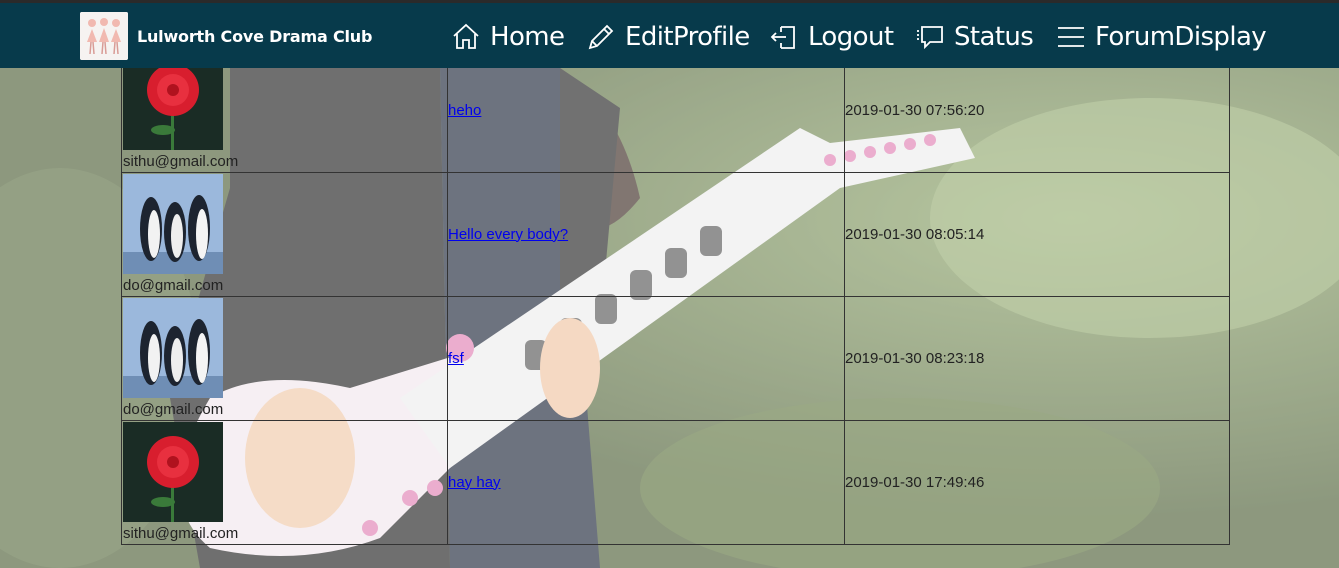 This screenshot has height=568, width=1339. Describe the element at coordinates (474, 482) in the screenshot. I see `message-link: hay hay` at that location.